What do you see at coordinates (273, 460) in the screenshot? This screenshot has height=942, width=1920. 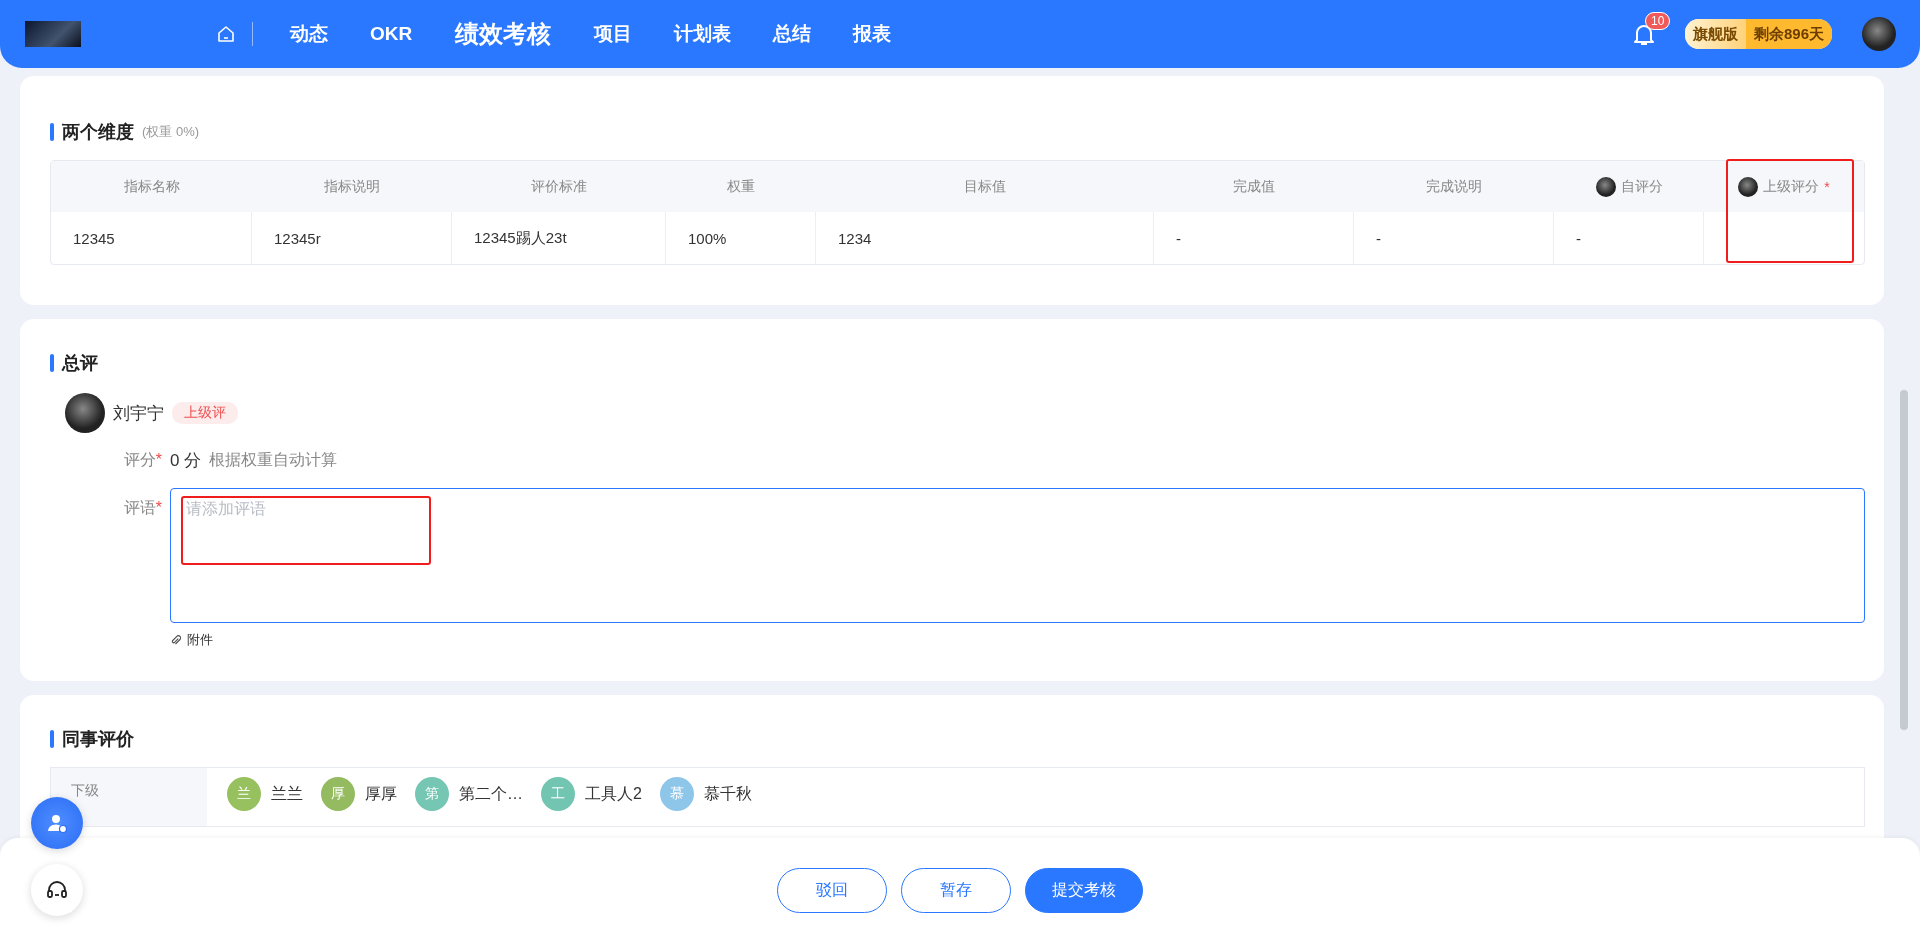 I see `score-hint: 根据权重自动计算` at bounding box center [273, 460].